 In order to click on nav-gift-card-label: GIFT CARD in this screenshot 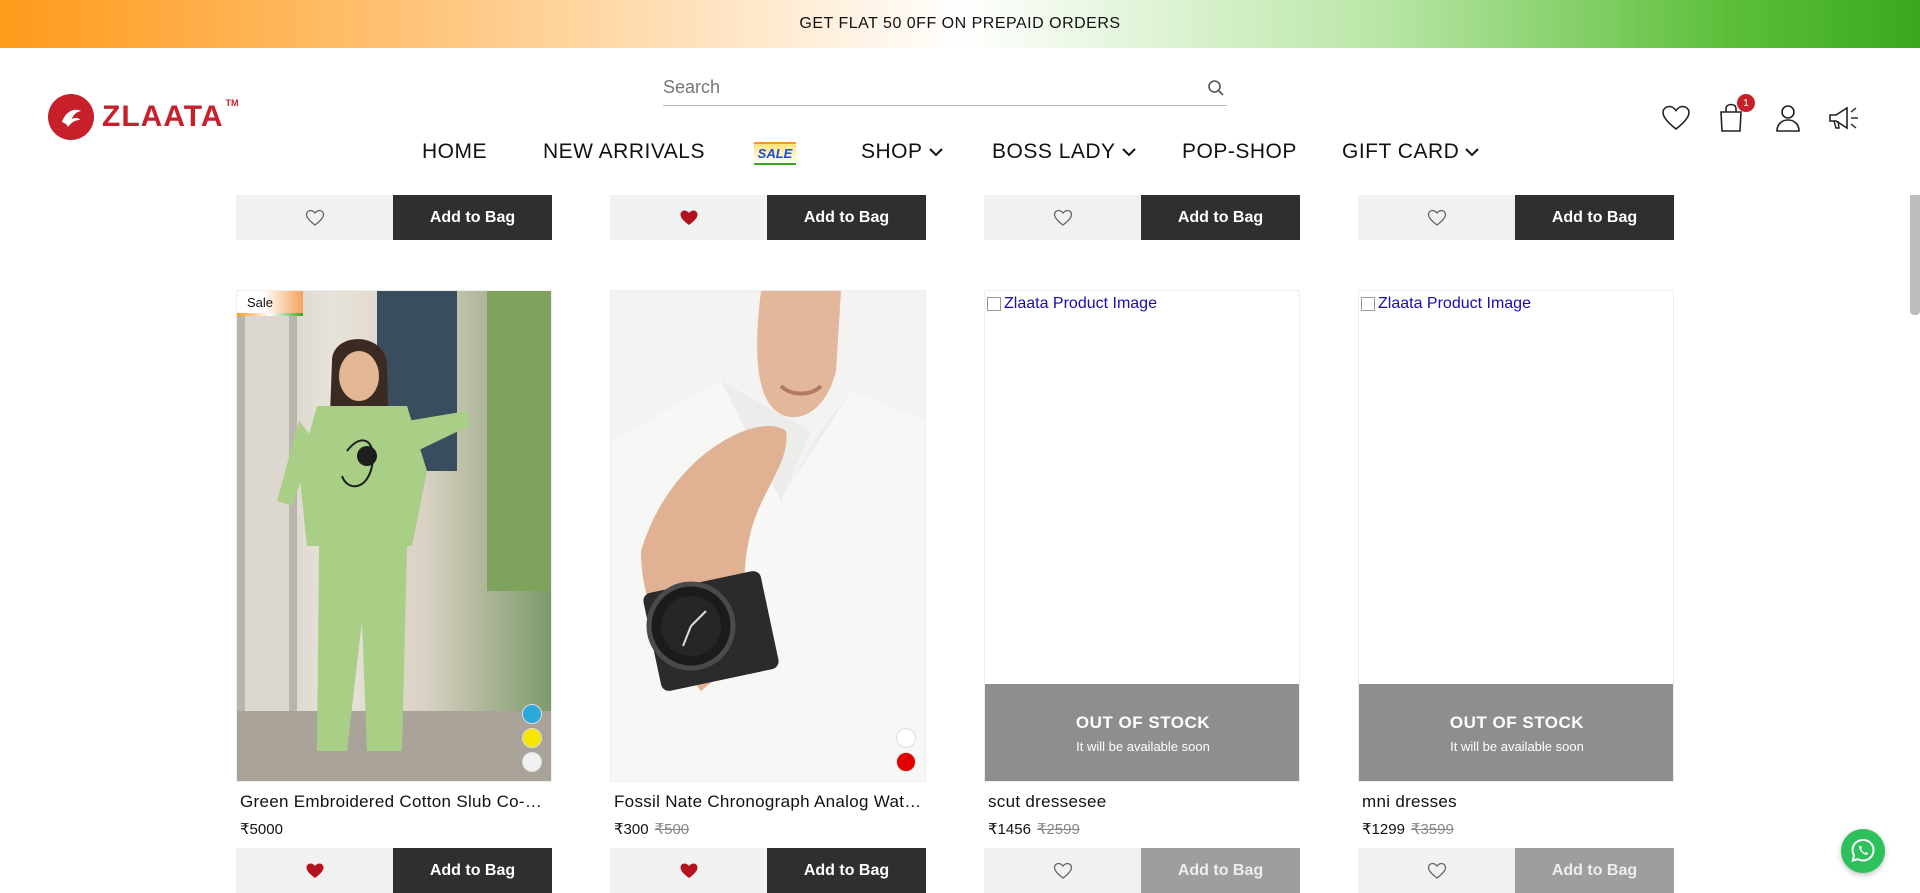, I will do `click(1401, 151)`.